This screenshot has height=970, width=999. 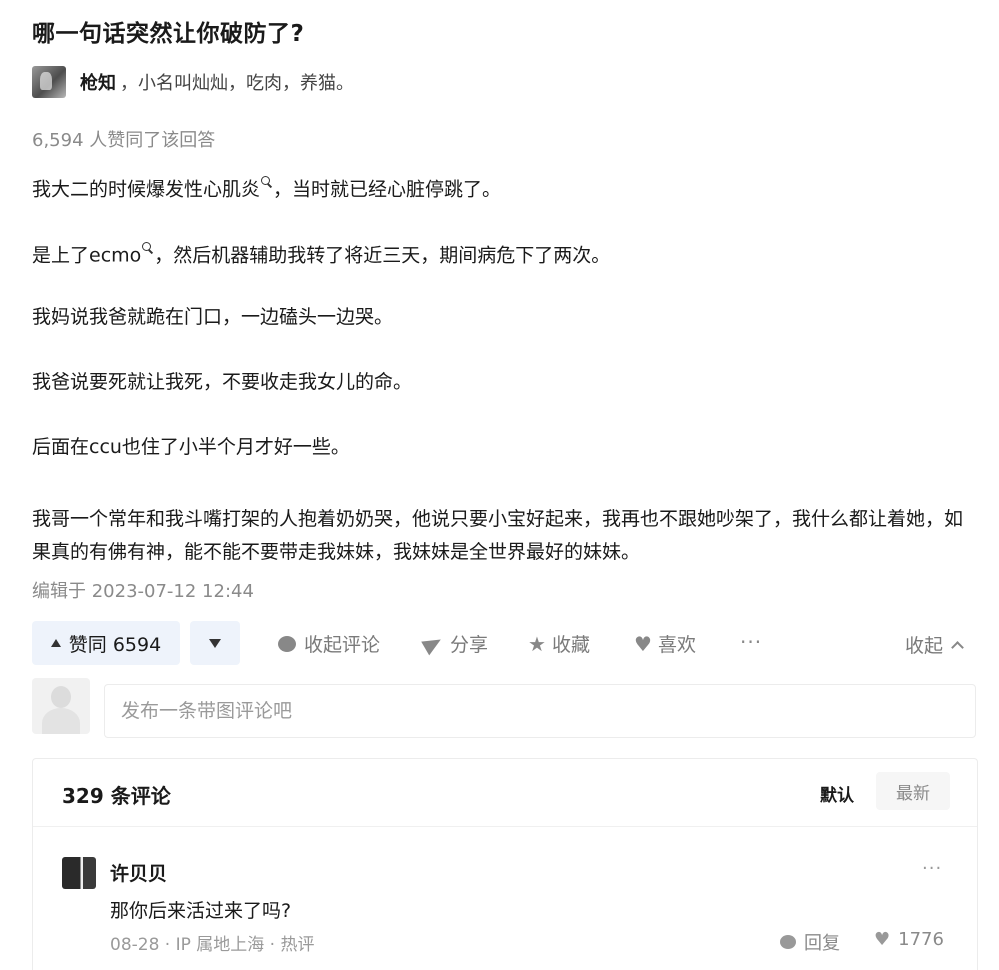 What do you see at coordinates (387, 189) in the screenshot?
I see `paragraph-text: ，当时就已经心脏停跳了。` at bounding box center [387, 189].